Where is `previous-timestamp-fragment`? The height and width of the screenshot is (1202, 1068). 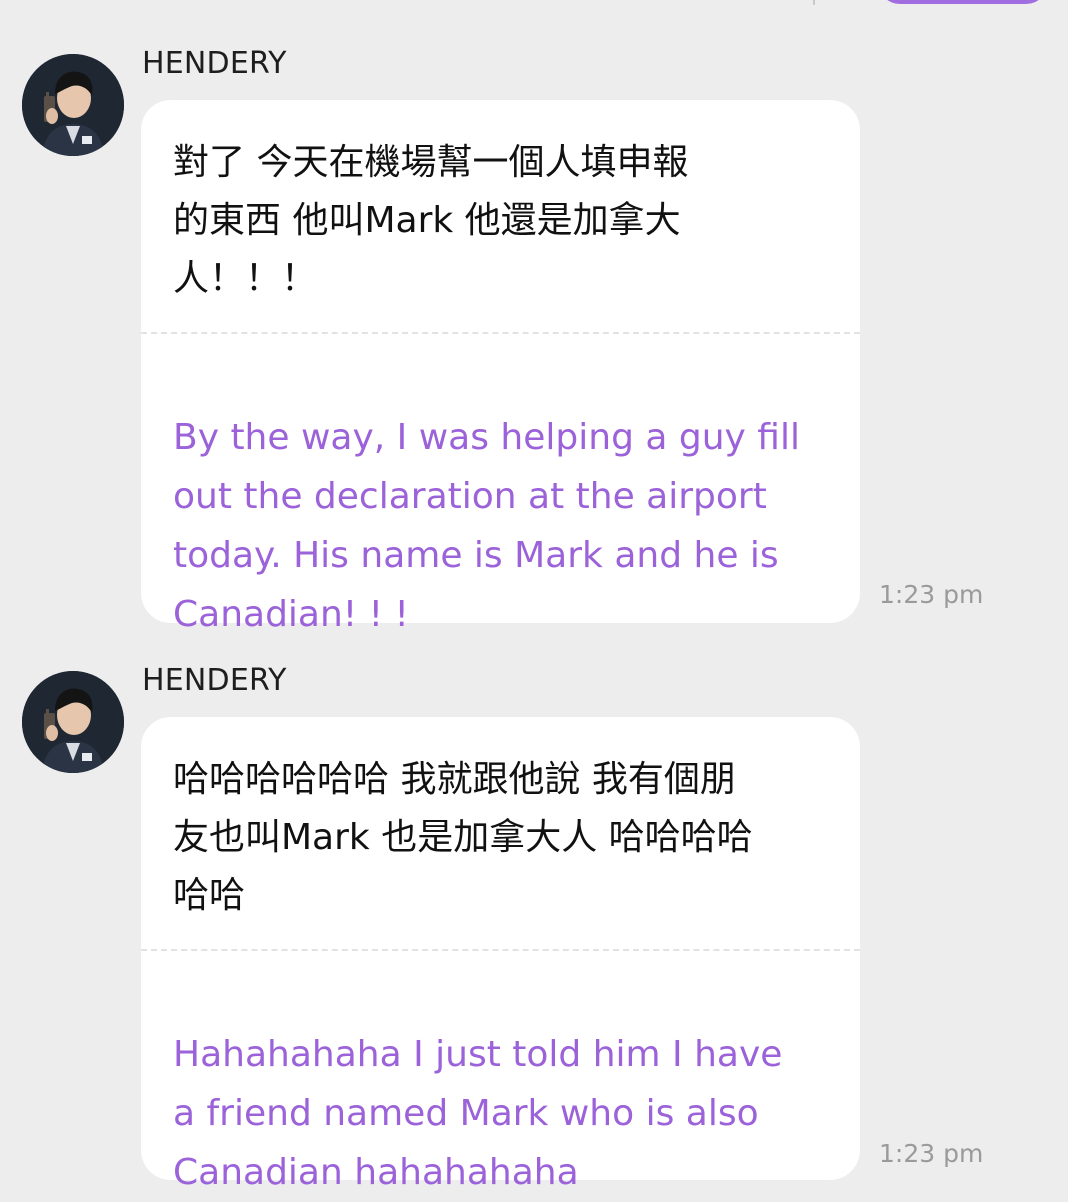 previous-timestamp-fragment is located at coordinates (814, 2).